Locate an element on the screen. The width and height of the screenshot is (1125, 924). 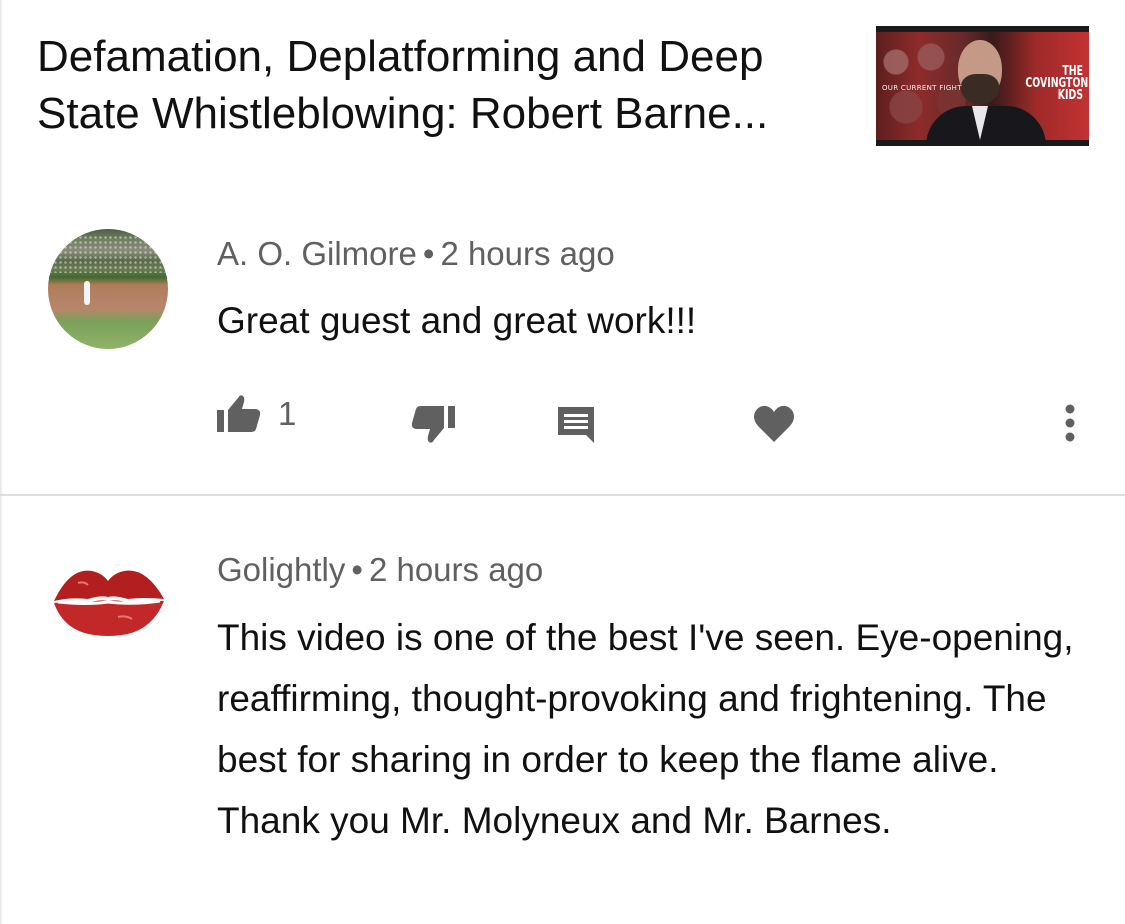
comment-meta: A. O. Gilmore • 2 hours ago is located at coordinates (416, 254).